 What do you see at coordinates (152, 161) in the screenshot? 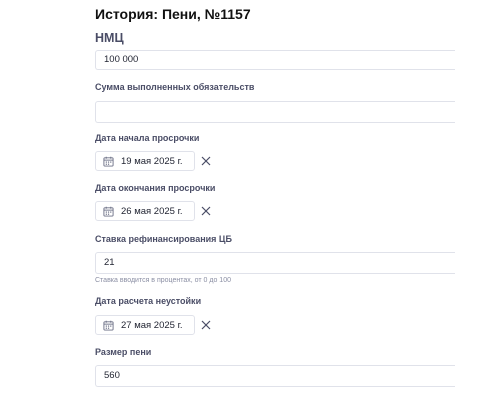
I see `overdue-start-date-value: 19 мая 2025 г.` at bounding box center [152, 161].